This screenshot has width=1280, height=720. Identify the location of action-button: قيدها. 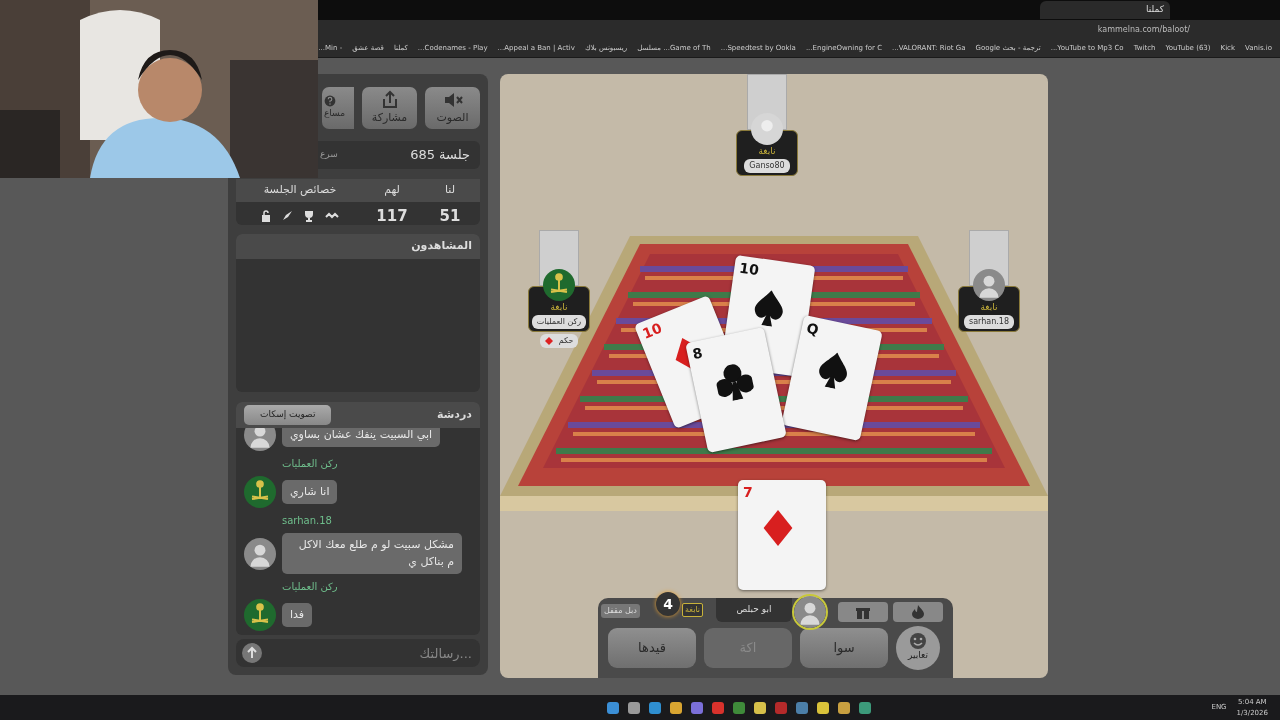
(652, 648).